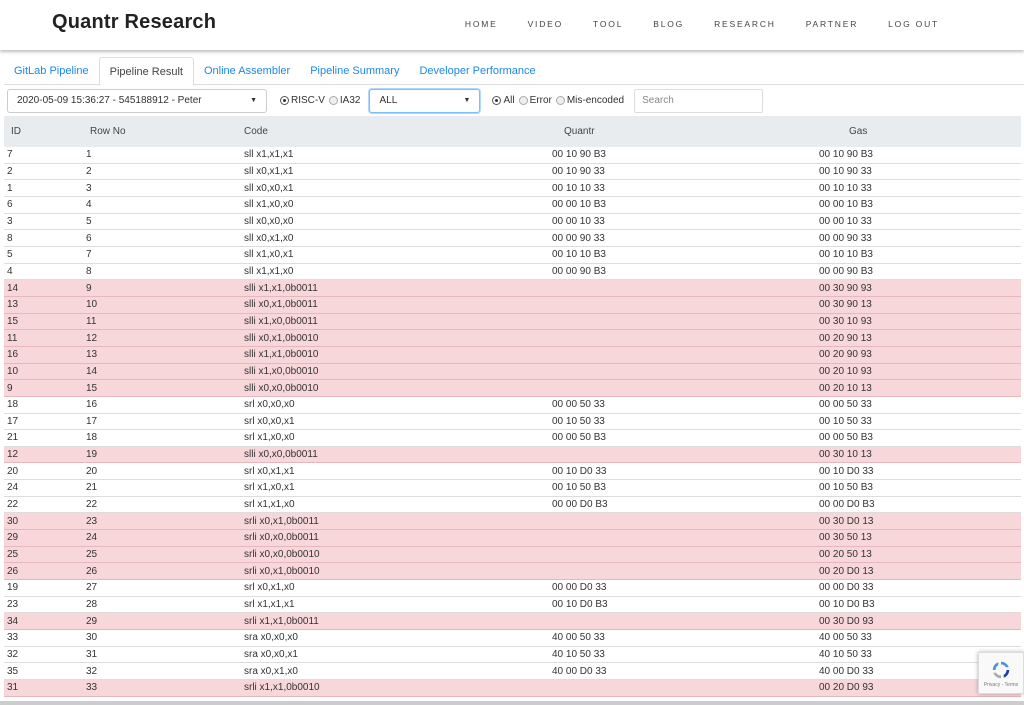 This screenshot has height=705, width=1024. What do you see at coordinates (13, 371) in the screenshot?
I see `cell-id: 10` at bounding box center [13, 371].